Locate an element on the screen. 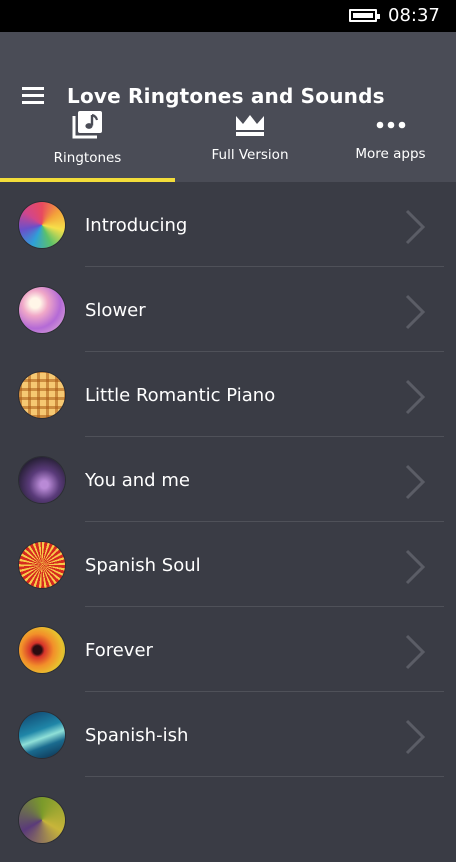 This screenshot has height=862, width=456. list-item: Spanish-ish is located at coordinates (228, 734).